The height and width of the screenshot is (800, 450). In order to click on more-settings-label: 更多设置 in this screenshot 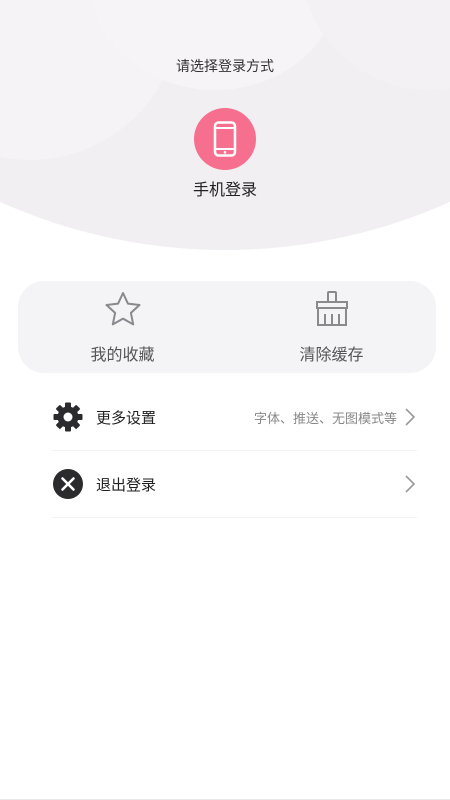, I will do `click(126, 417)`.